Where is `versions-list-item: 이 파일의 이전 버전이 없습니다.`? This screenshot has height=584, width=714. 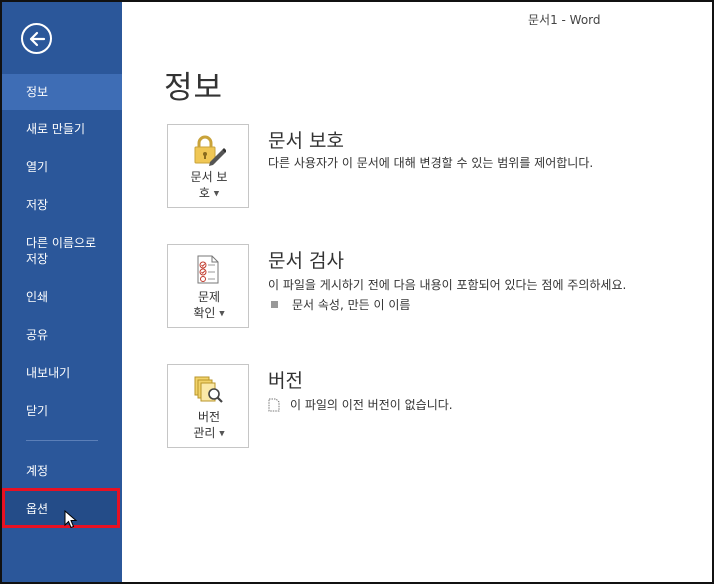
versions-list-item: 이 파일의 이전 버전이 없습니다. is located at coordinates (360, 404).